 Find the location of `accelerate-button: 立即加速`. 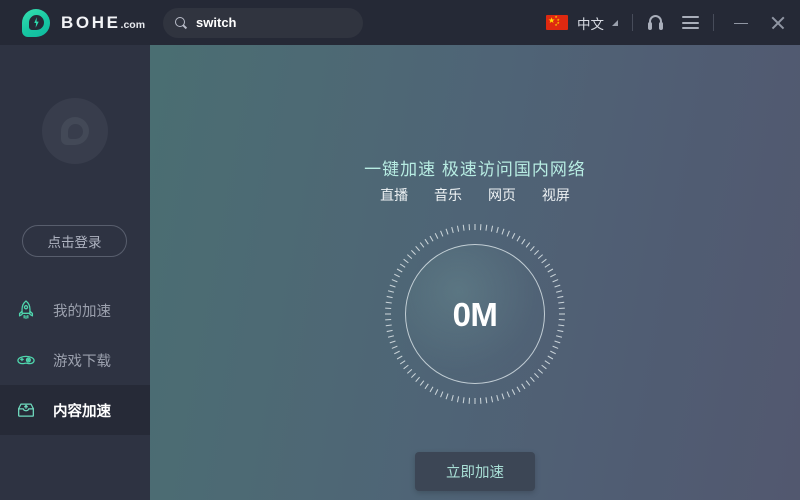

accelerate-button: 立即加速 is located at coordinates (475, 471).